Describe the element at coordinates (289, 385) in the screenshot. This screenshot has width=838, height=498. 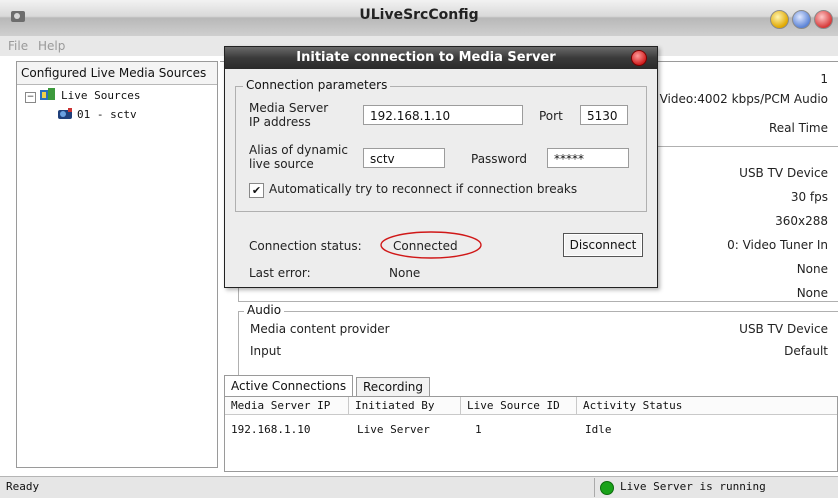
I see `tab-active-connections: Active Connections` at that location.